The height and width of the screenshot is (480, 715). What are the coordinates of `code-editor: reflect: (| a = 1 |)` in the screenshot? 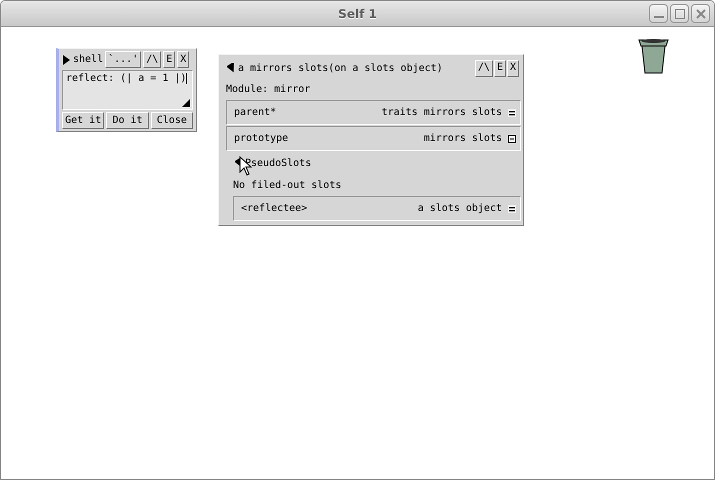 It's located at (127, 90).